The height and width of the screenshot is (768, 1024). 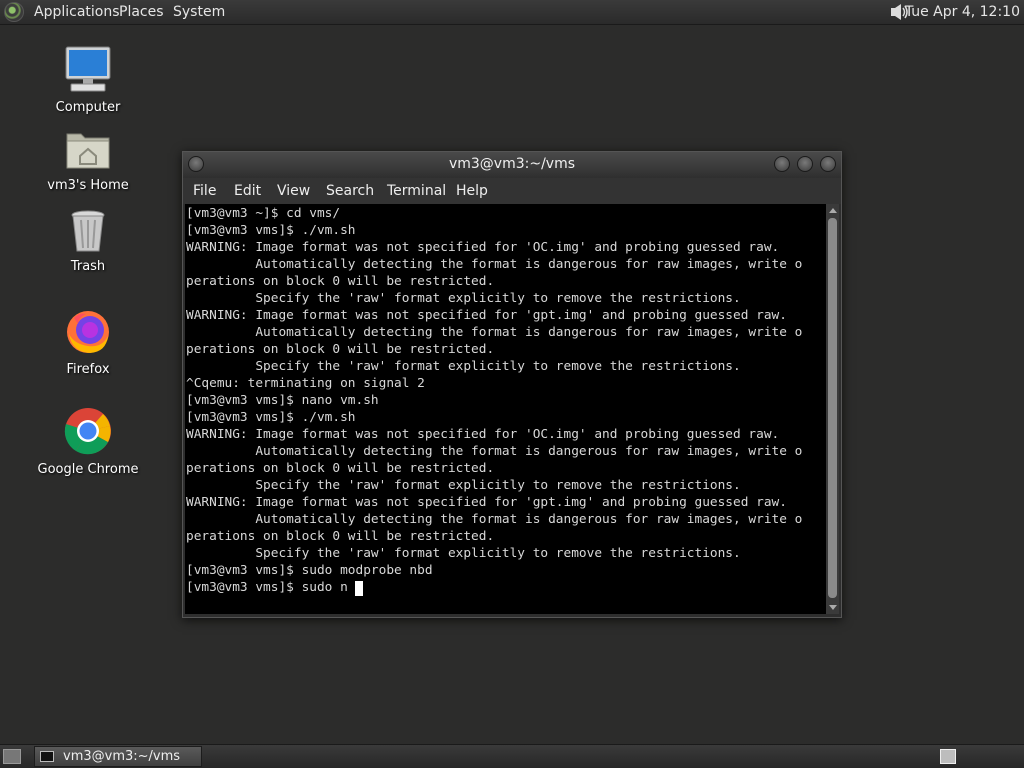 What do you see at coordinates (88, 151) in the screenshot?
I see `home-folder-icon` at bounding box center [88, 151].